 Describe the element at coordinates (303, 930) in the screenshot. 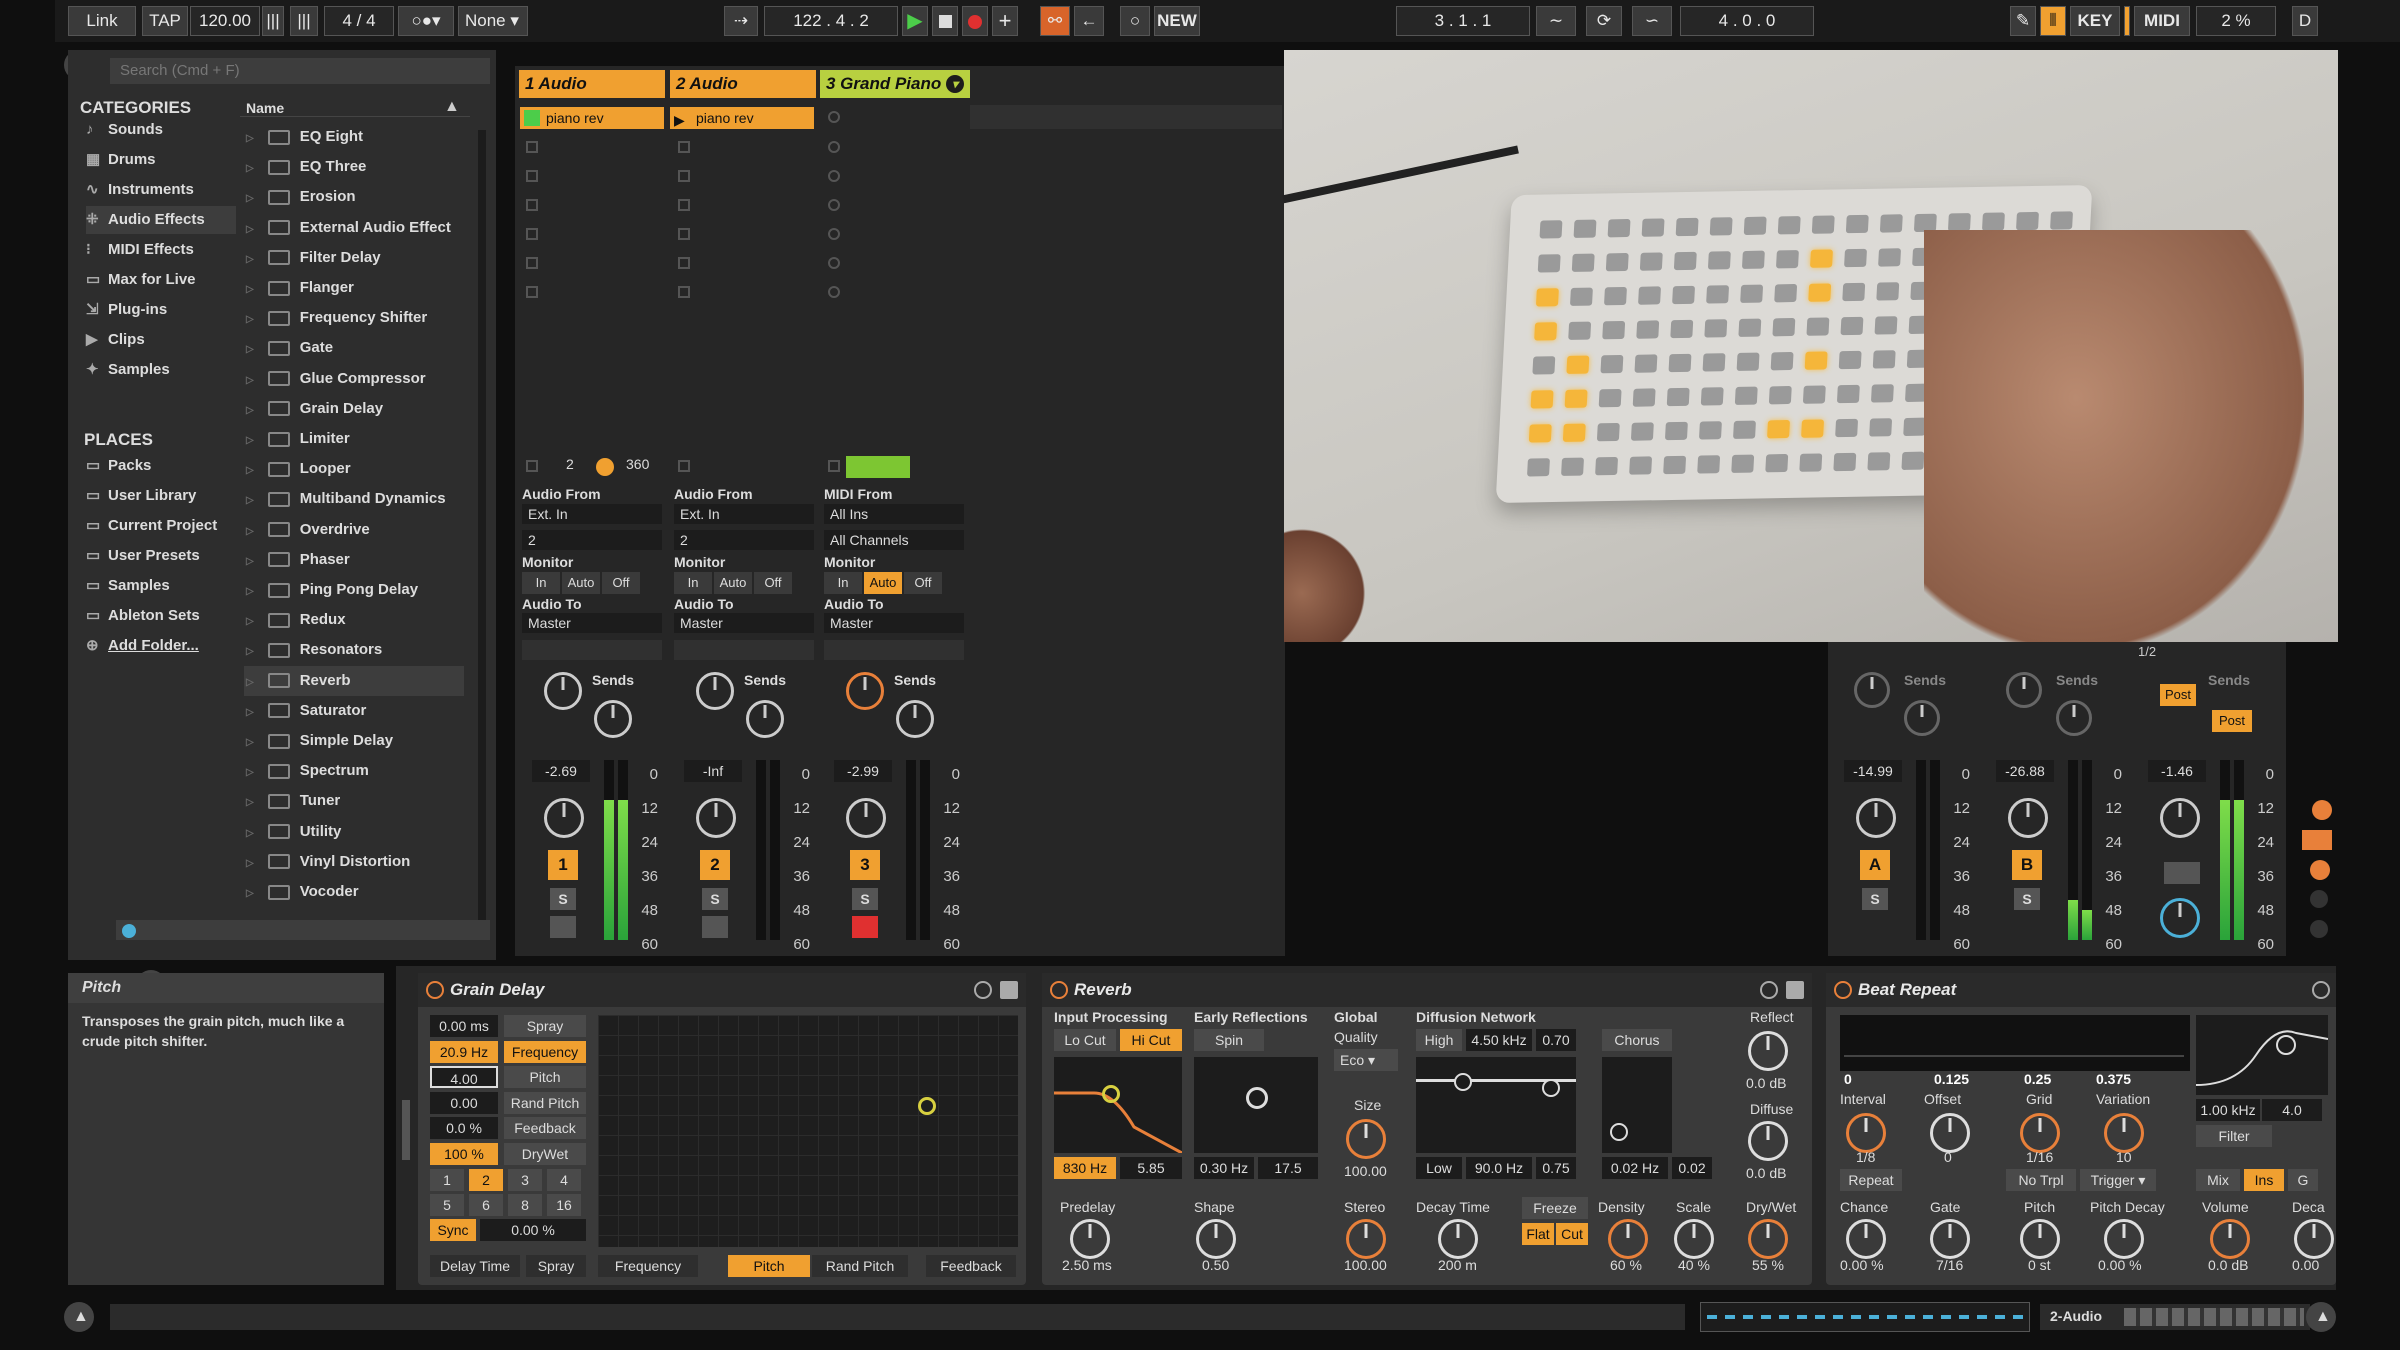

I see `preview-bar` at that location.